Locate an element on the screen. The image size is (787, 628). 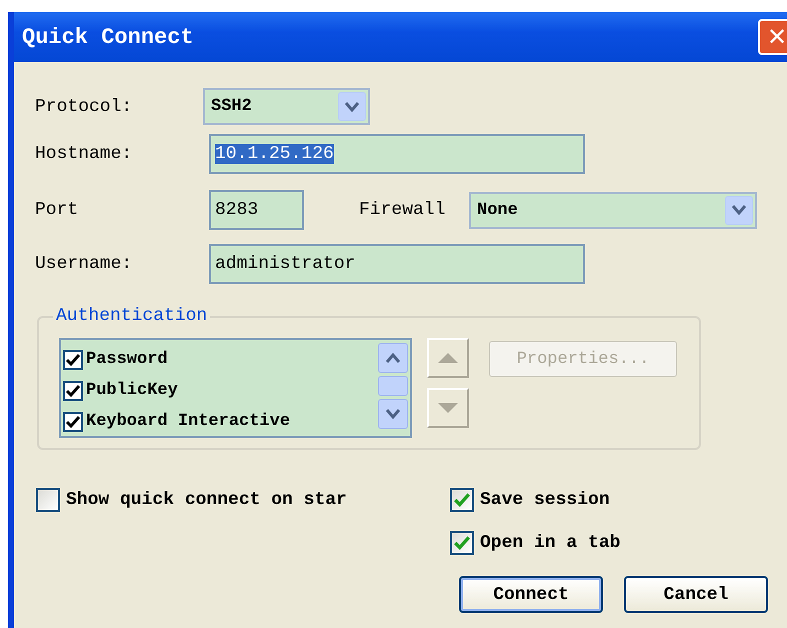
checkbox-label: Show quick connect on star is located at coordinates (206, 500).